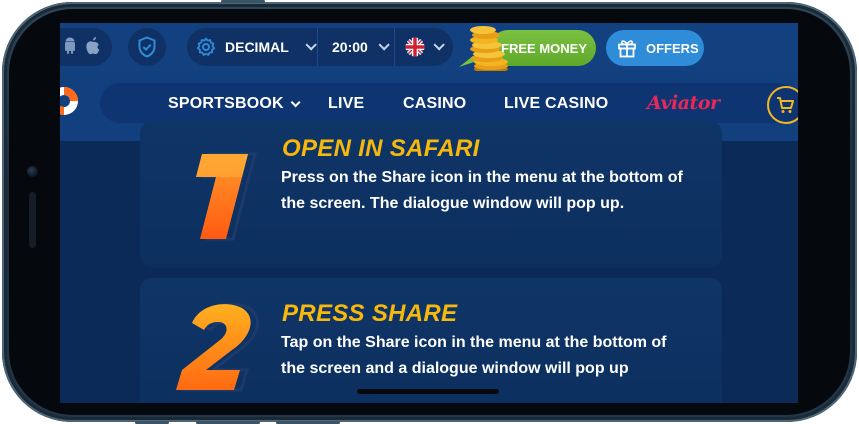  What do you see at coordinates (785, 105) in the screenshot?
I see `cart-icon` at bounding box center [785, 105].